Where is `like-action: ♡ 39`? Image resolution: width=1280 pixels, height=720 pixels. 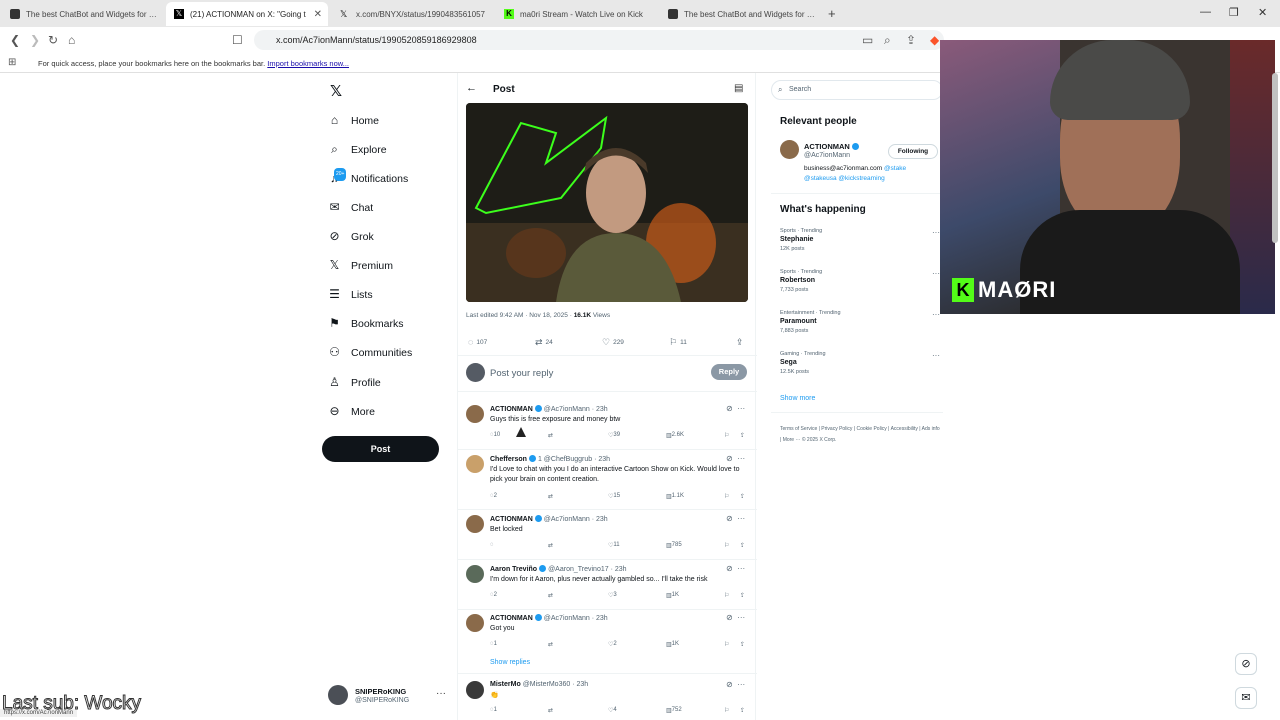 like-action: ♡ 39 is located at coordinates (614, 435).